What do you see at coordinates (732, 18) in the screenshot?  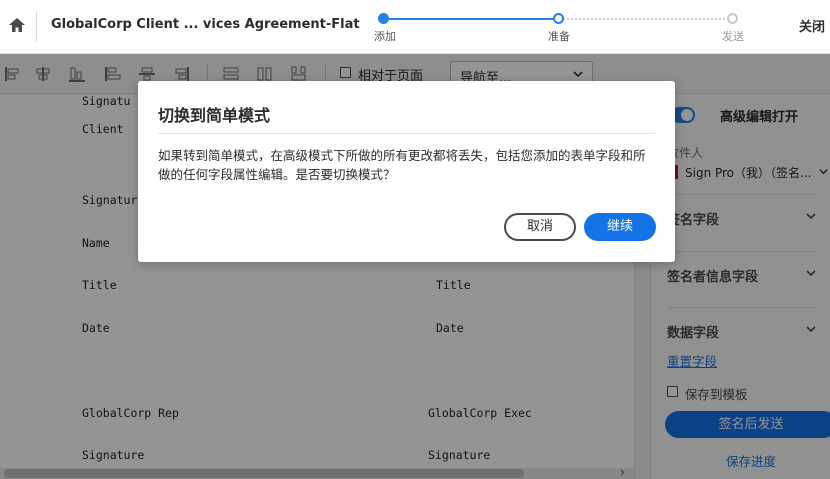 I see `step-send-dot` at bounding box center [732, 18].